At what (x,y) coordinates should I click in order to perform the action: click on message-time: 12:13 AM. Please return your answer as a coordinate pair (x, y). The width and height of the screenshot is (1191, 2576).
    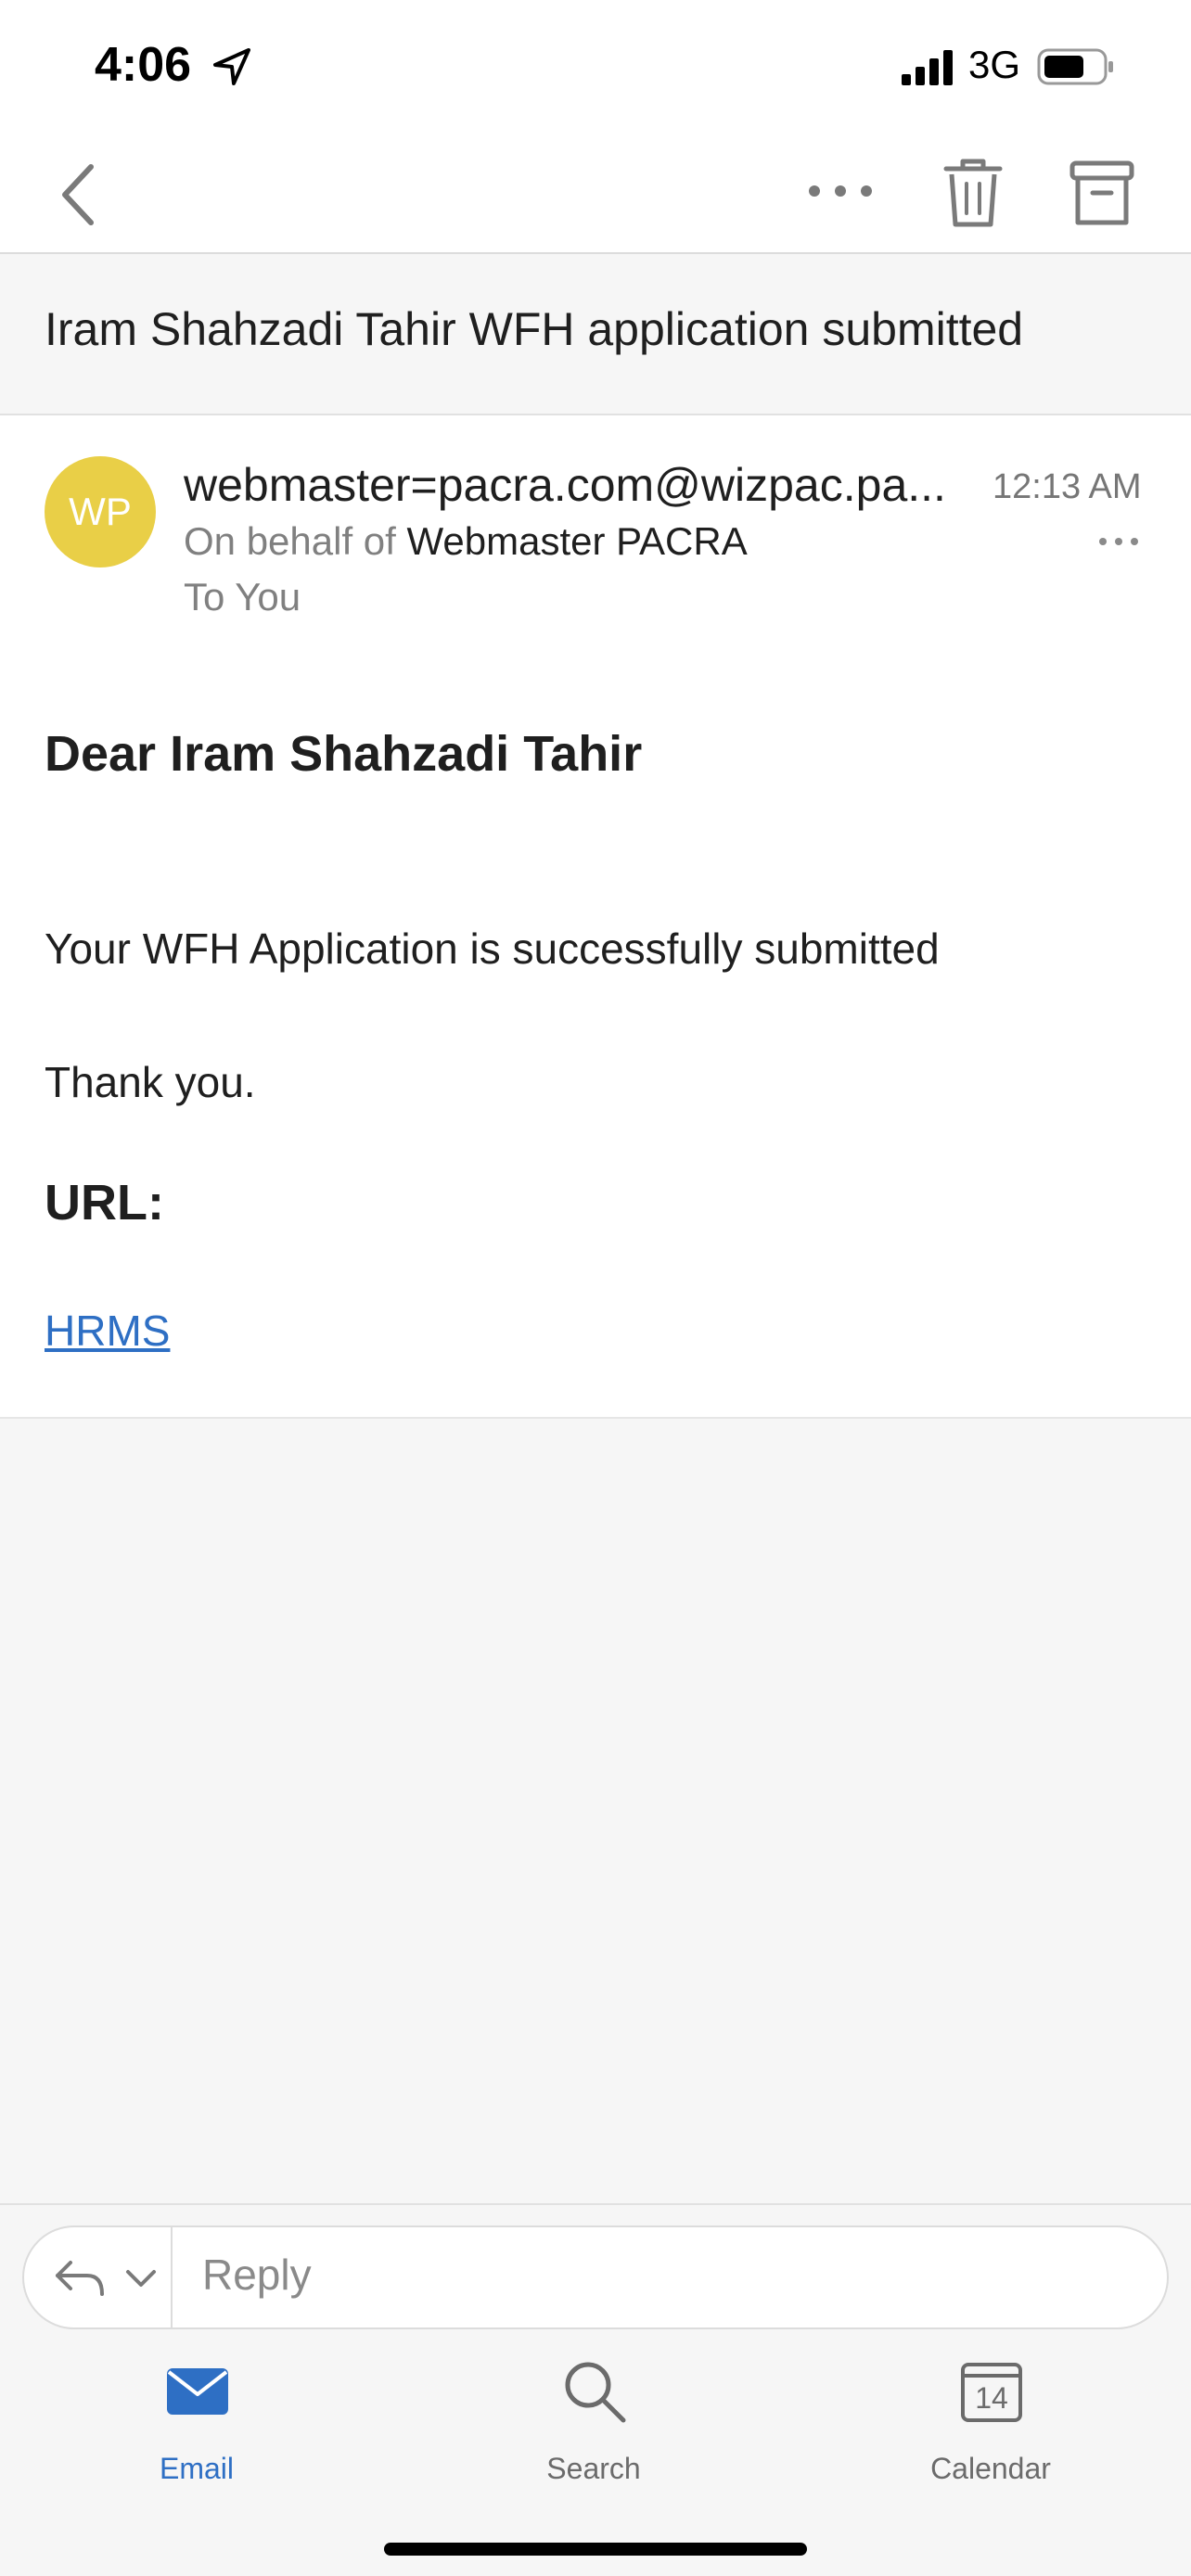
    Looking at the image, I should click on (1067, 486).